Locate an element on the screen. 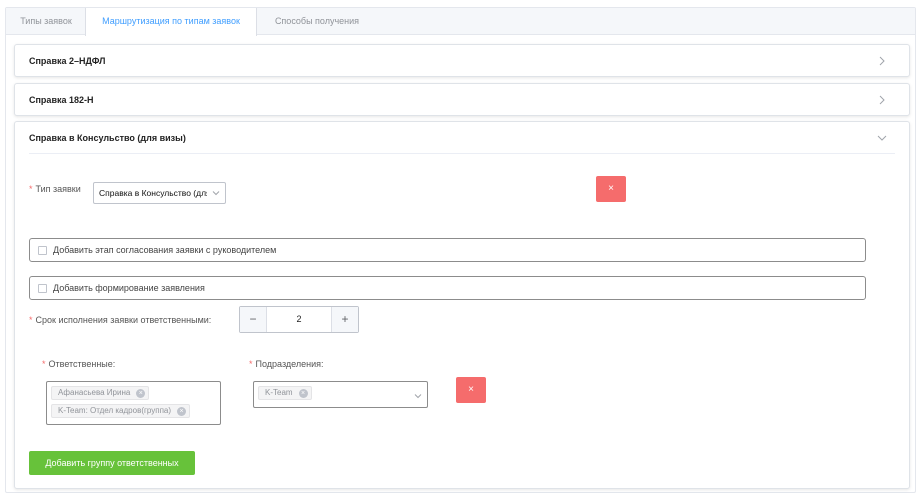  deadline-stepper: − 2 + is located at coordinates (299, 319).